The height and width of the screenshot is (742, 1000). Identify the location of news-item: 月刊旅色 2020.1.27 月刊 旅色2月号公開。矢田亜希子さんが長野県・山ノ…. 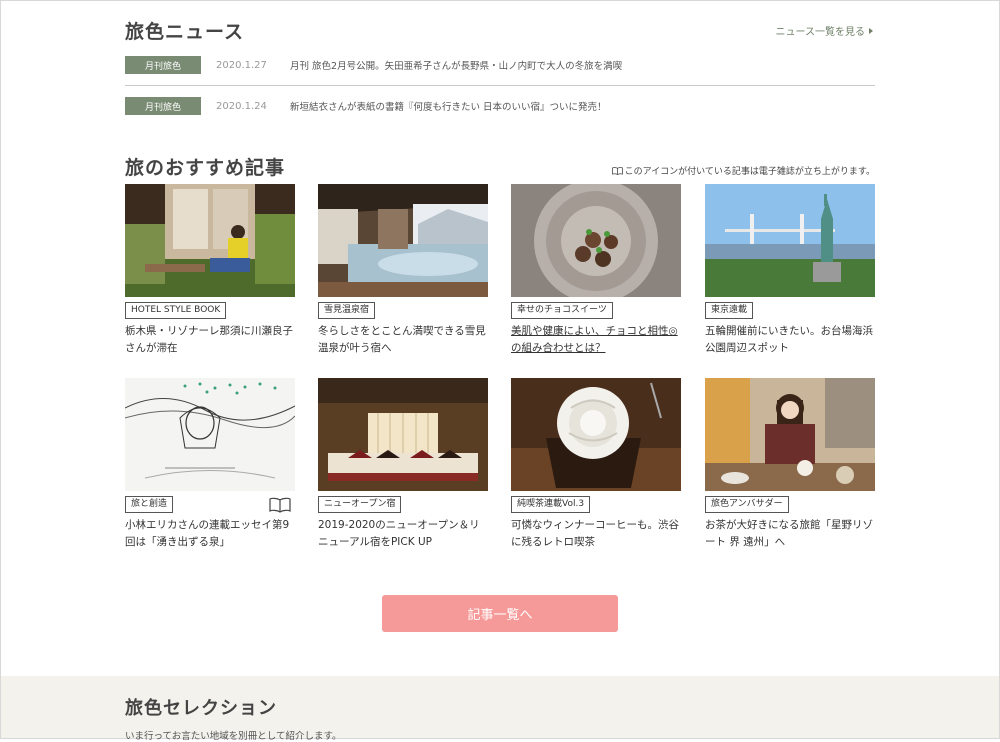
(500, 65).